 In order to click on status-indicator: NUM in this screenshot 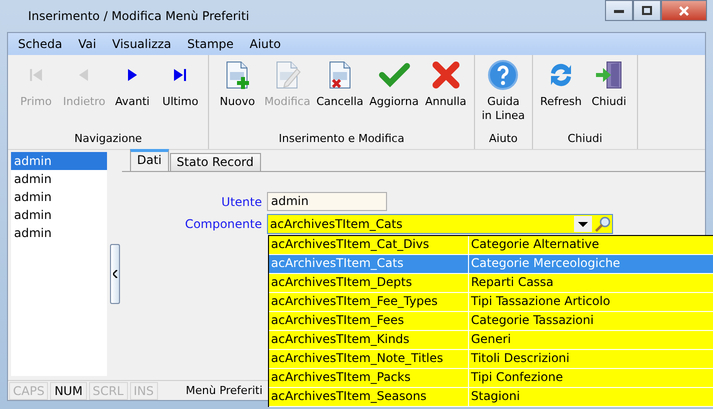, I will do `click(68, 391)`.